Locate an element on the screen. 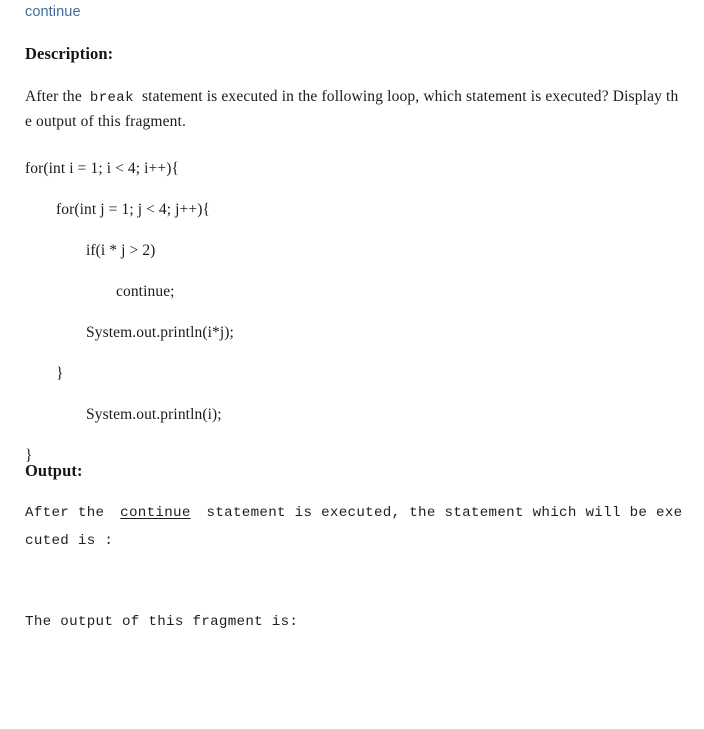 This screenshot has height=729, width=704. code-line: for(int j = 1; j < 4; j++){ is located at coordinates (133, 209).